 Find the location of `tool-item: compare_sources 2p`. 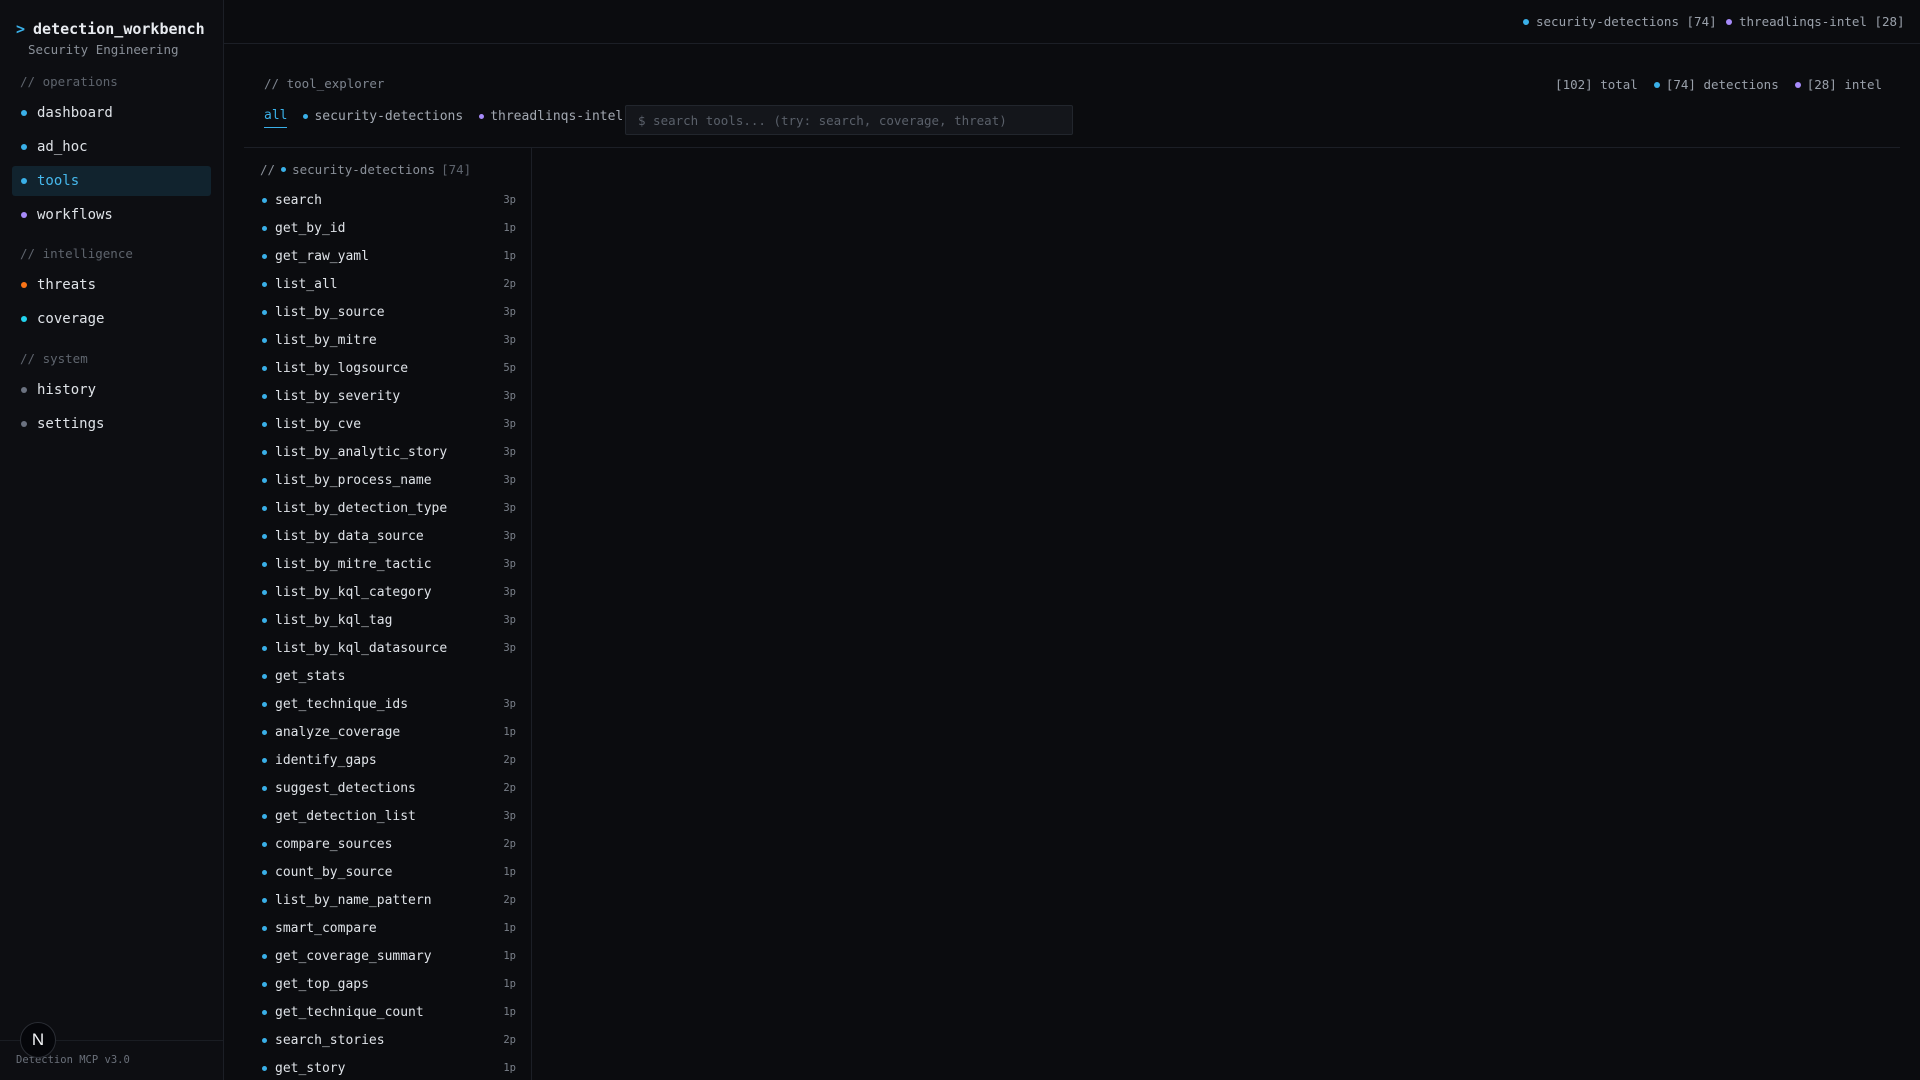

tool-item: compare_sources 2p is located at coordinates (389, 844).